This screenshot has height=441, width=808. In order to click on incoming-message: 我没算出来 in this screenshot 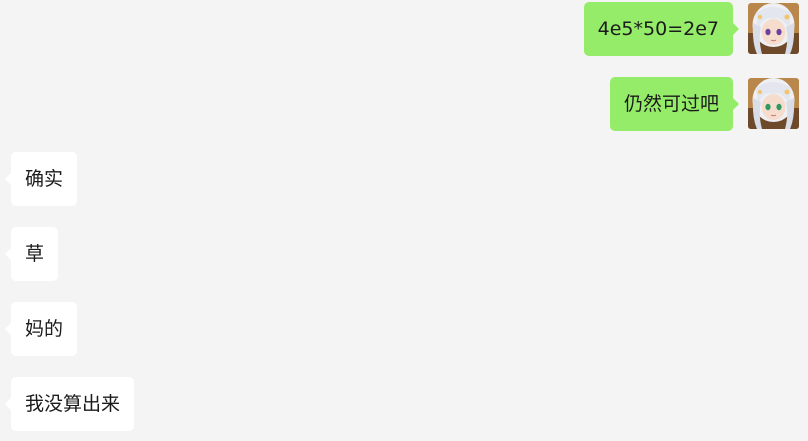, I will do `click(69, 404)`.